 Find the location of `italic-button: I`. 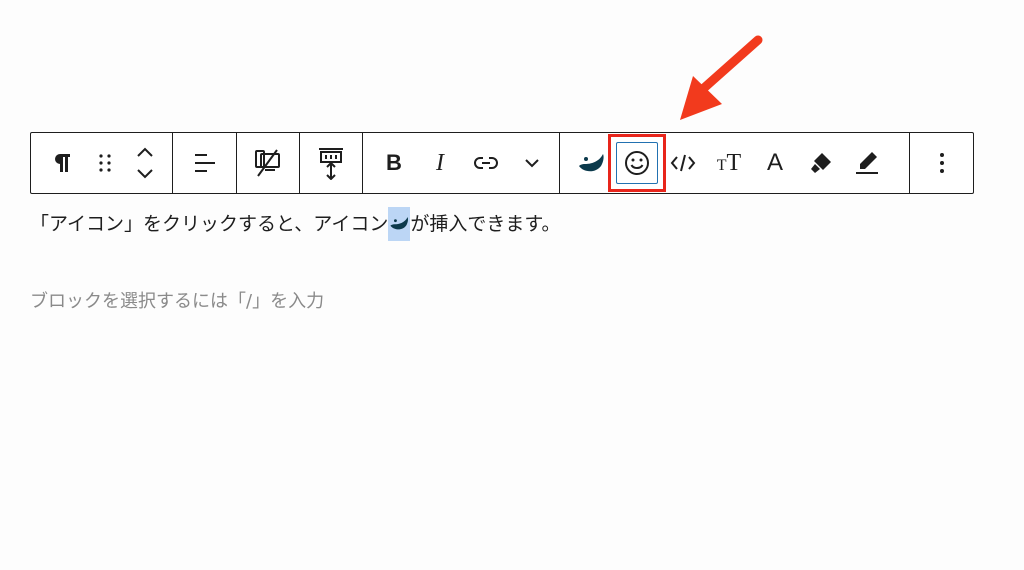

italic-button: I is located at coordinates (440, 163).